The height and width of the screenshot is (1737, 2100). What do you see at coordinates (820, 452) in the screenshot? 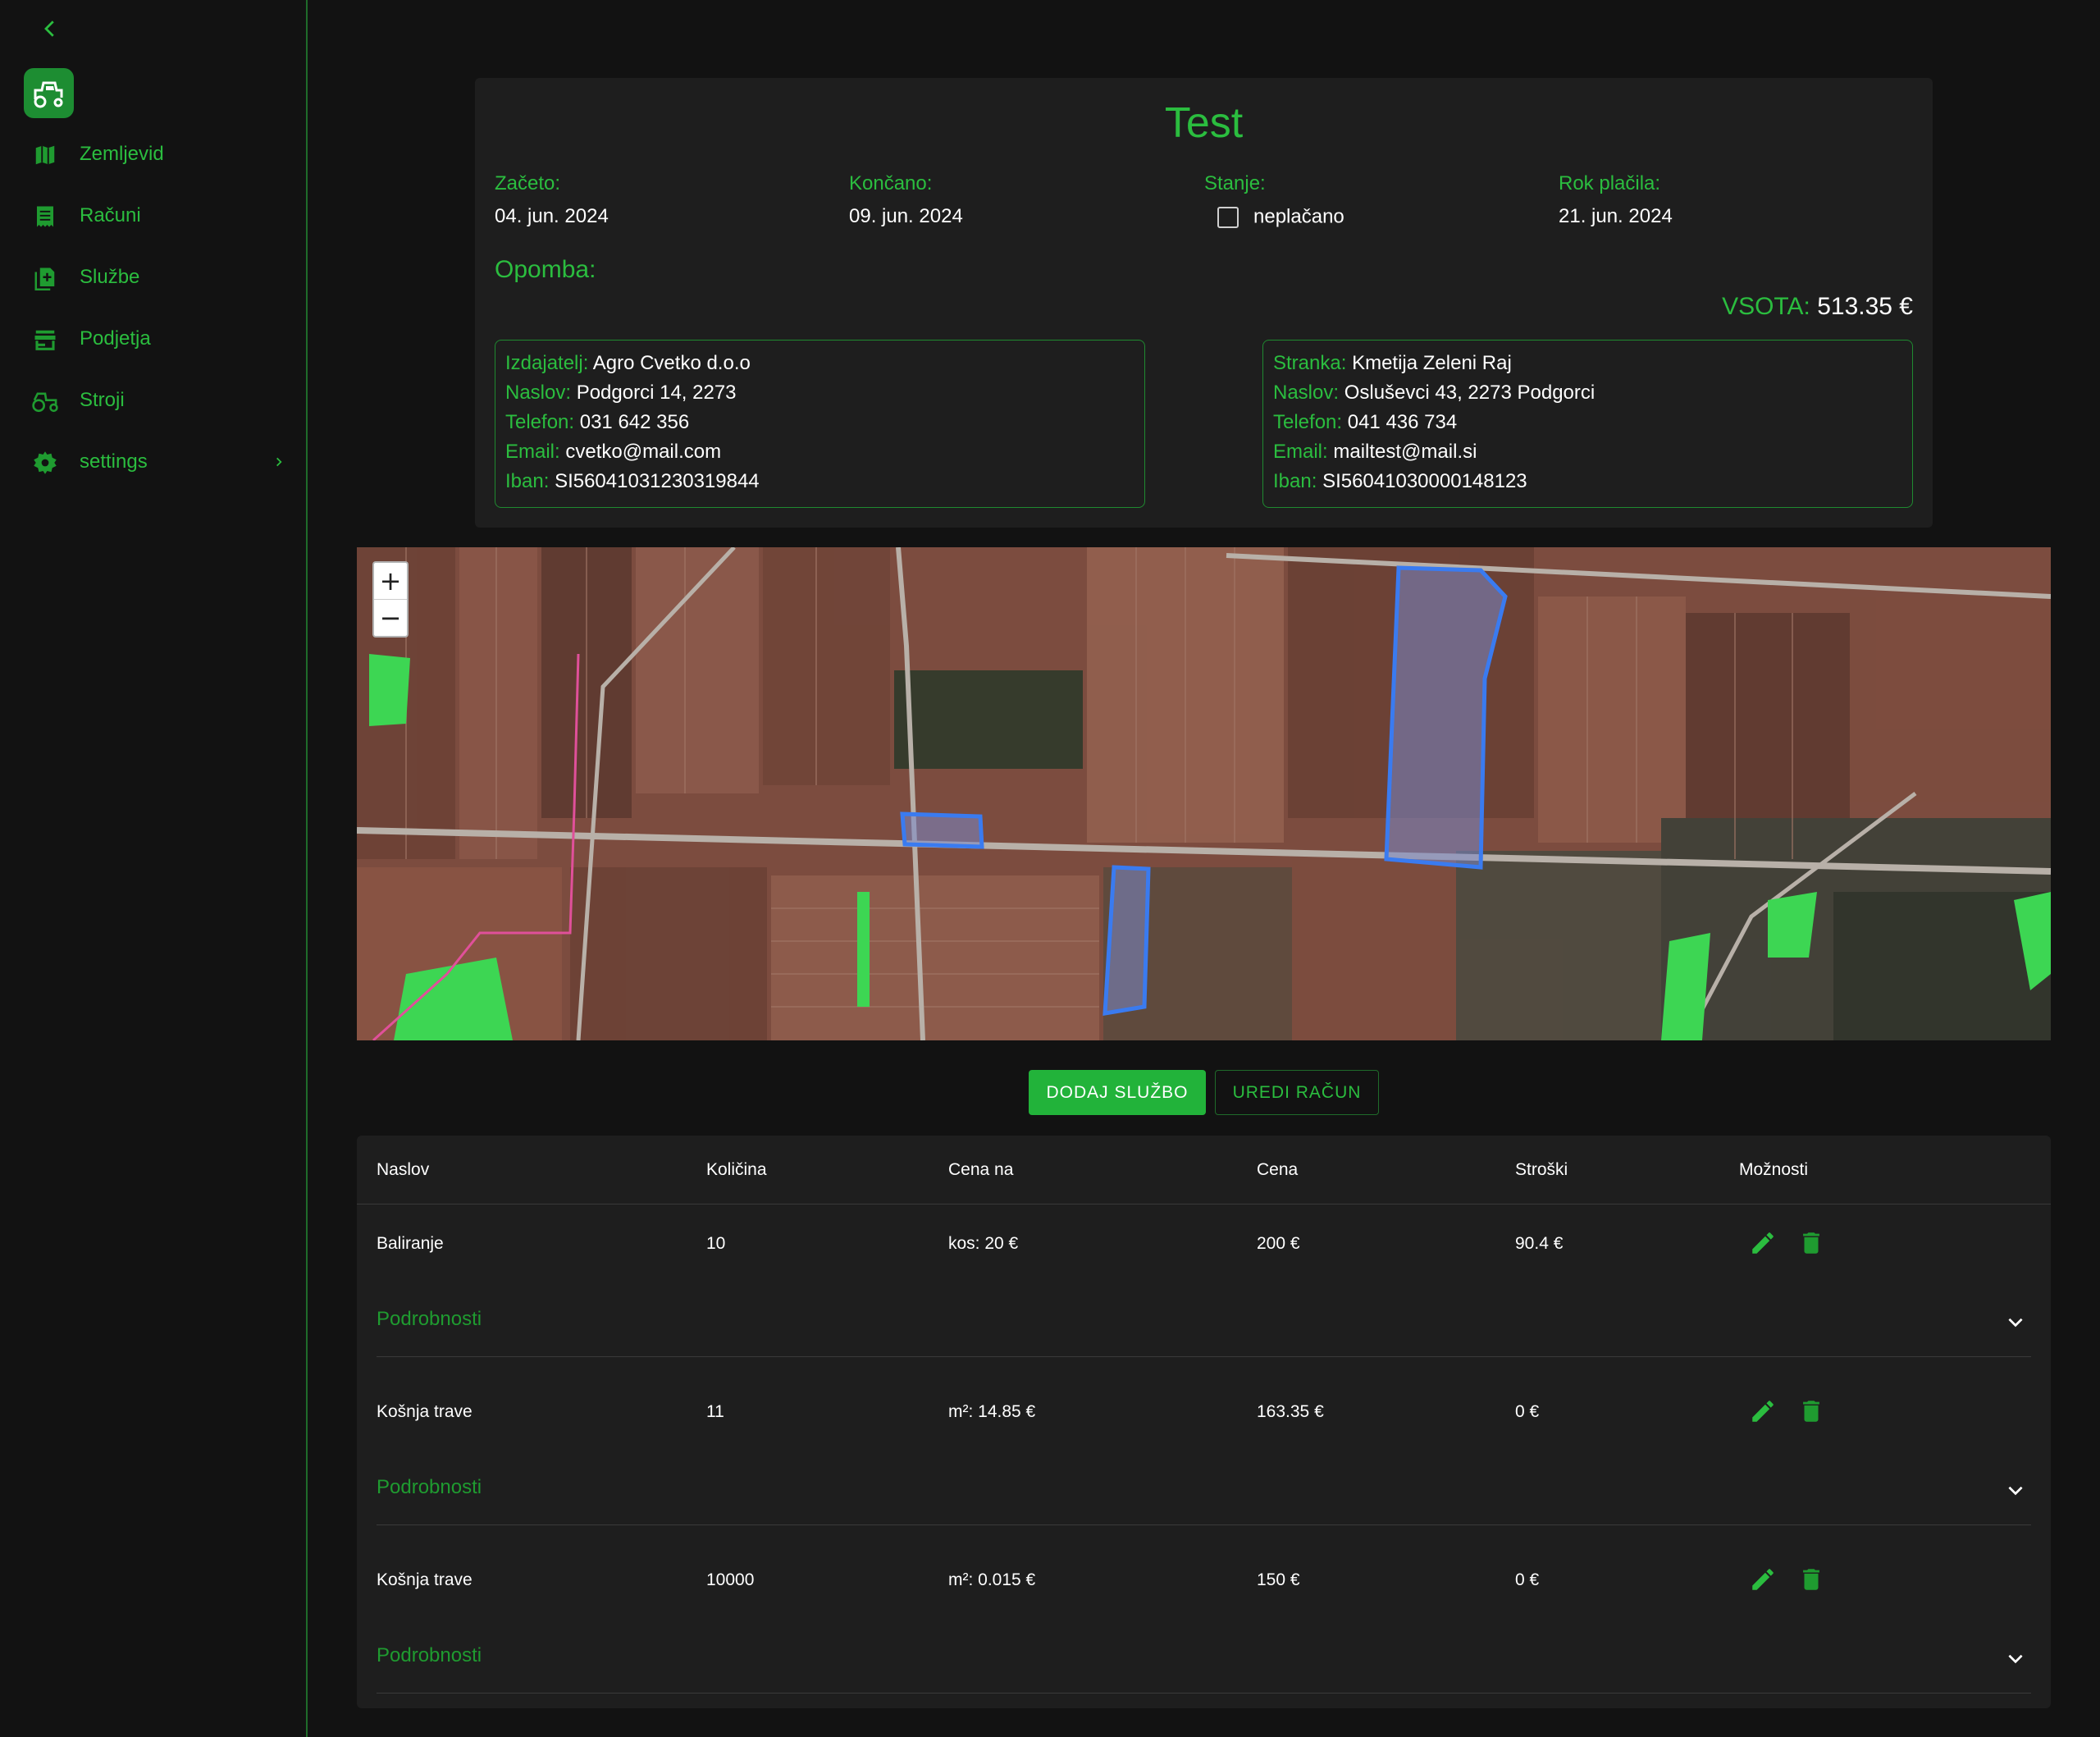
I see `issuer-email: Email: cvetko@mail.com` at bounding box center [820, 452].